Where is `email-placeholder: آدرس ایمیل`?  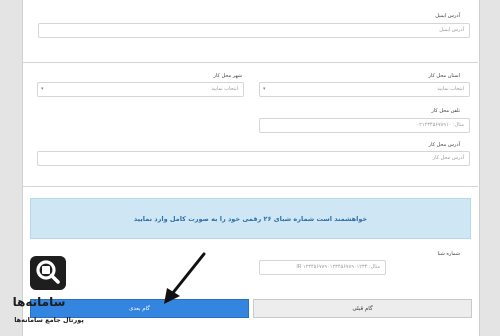
email-placeholder: آدرس ایمیل is located at coordinates (451, 30).